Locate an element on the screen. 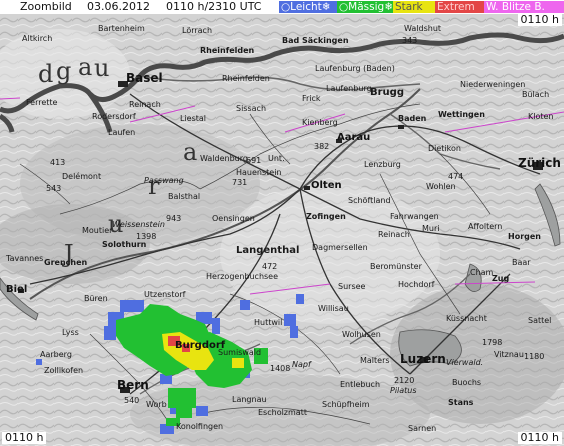 The image size is (564, 446). place-label: Zollikofen is located at coordinates (64, 370).